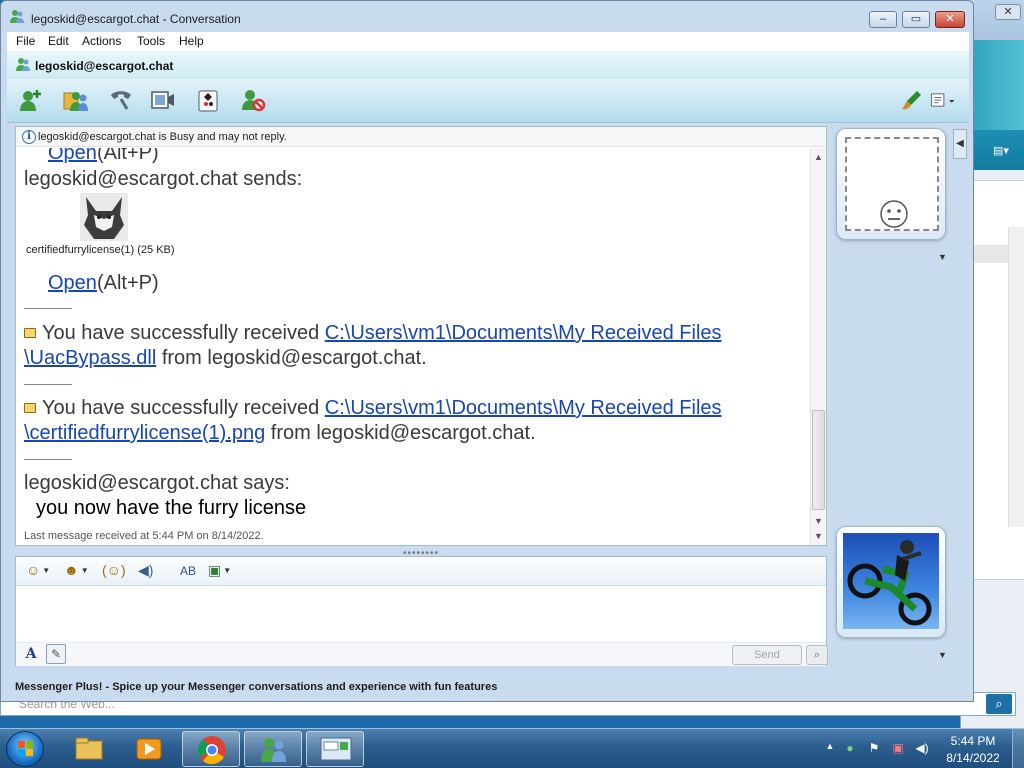  I want to click on font-button: A, so click(31, 655).